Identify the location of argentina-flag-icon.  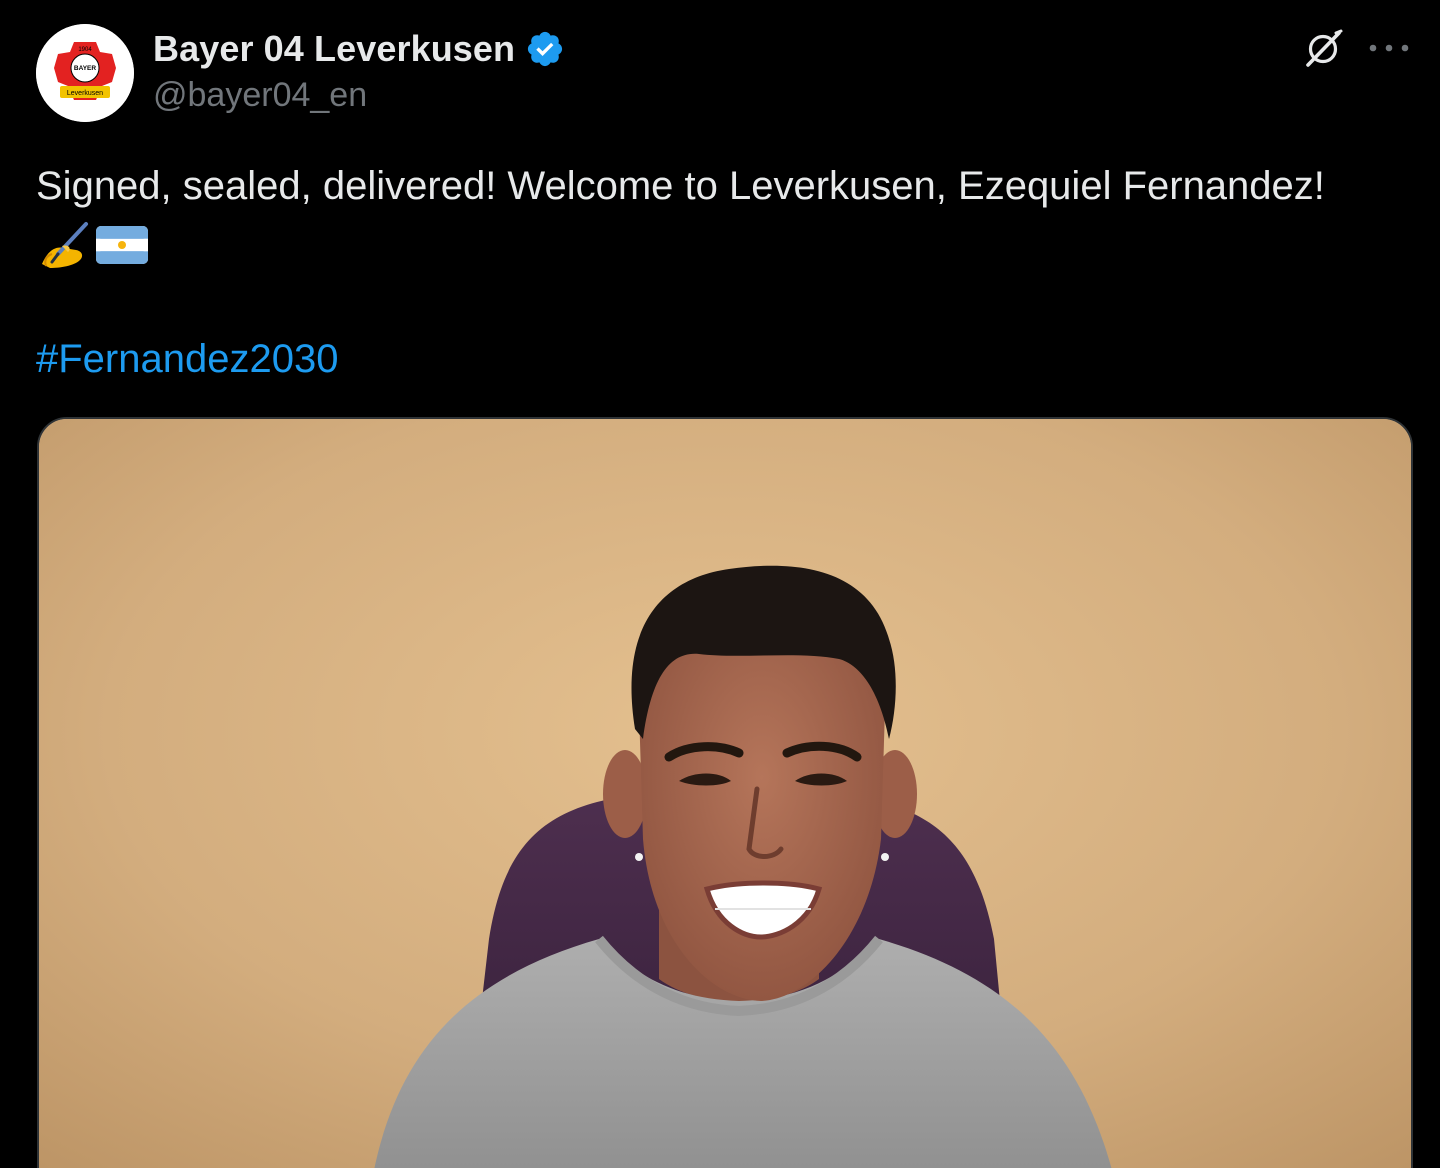
(122, 245).